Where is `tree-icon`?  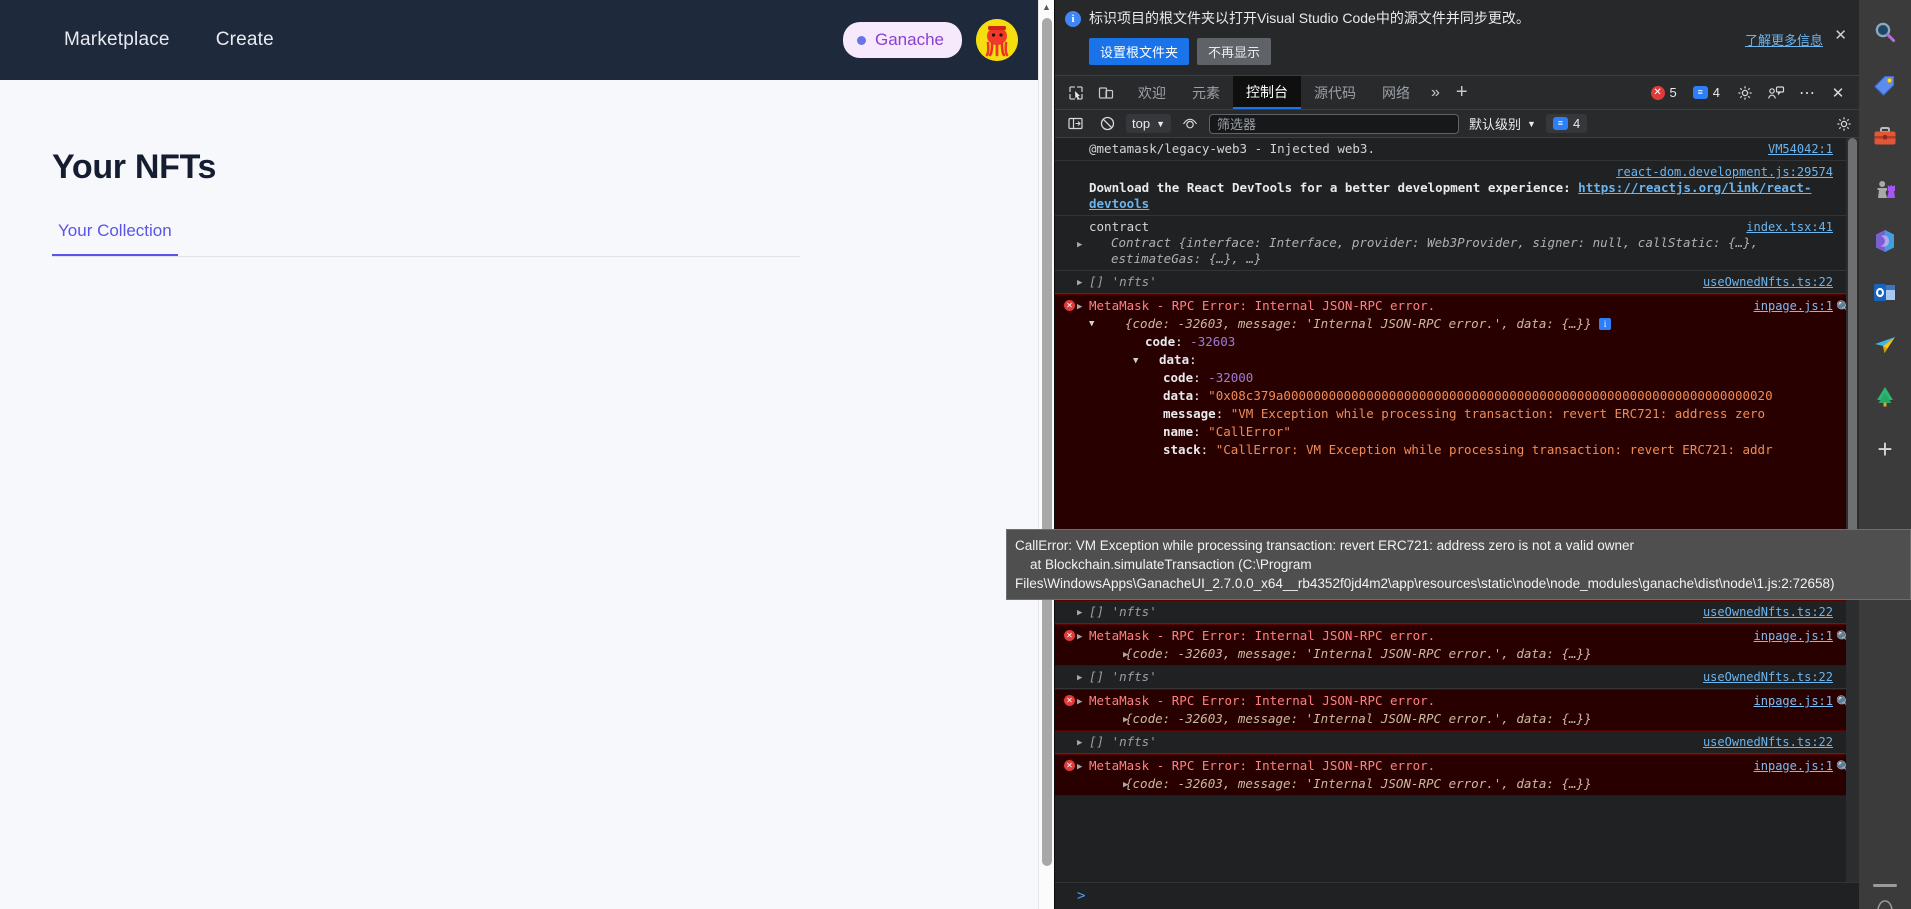 tree-icon is located at coordinates (1885, 397).